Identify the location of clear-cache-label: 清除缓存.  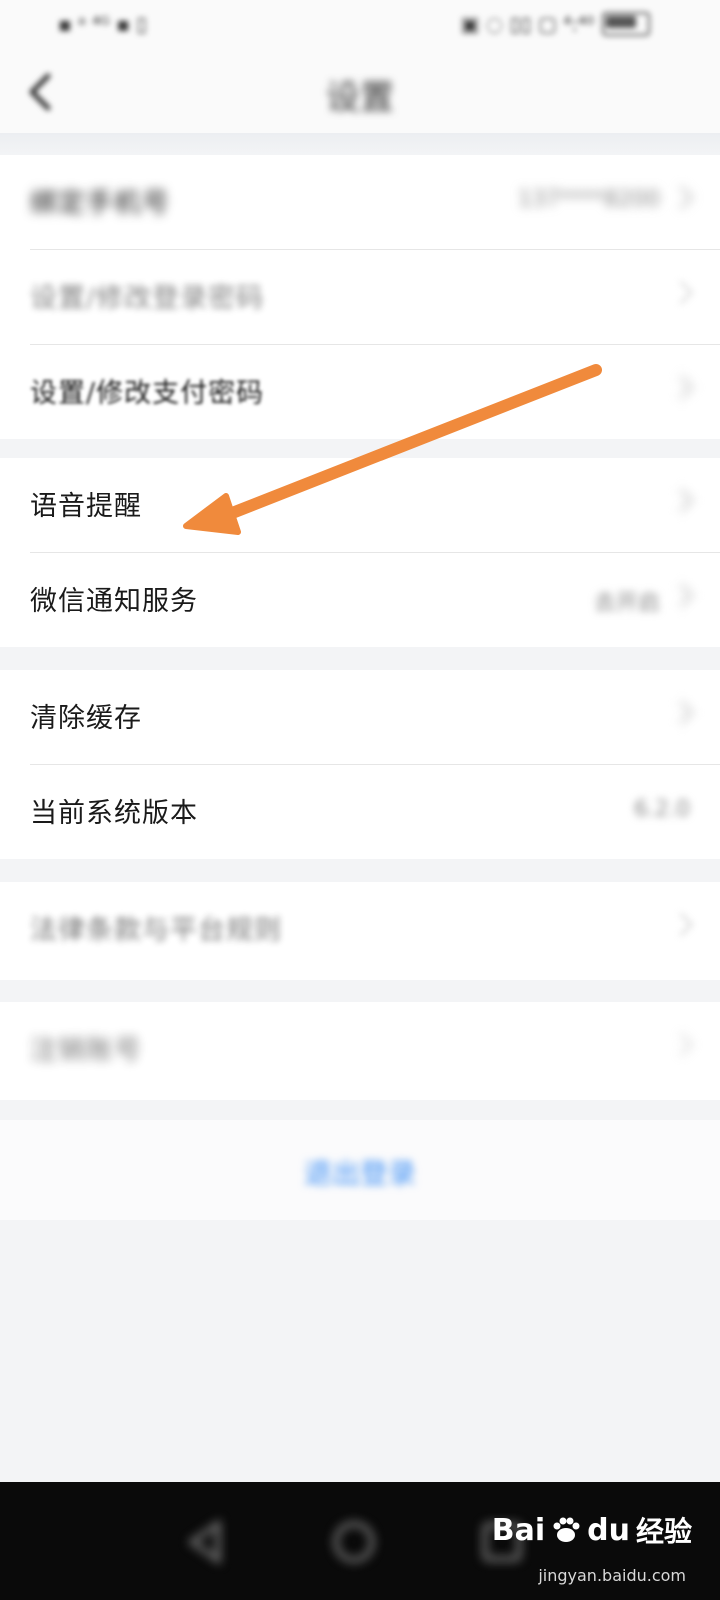
(86, 718).